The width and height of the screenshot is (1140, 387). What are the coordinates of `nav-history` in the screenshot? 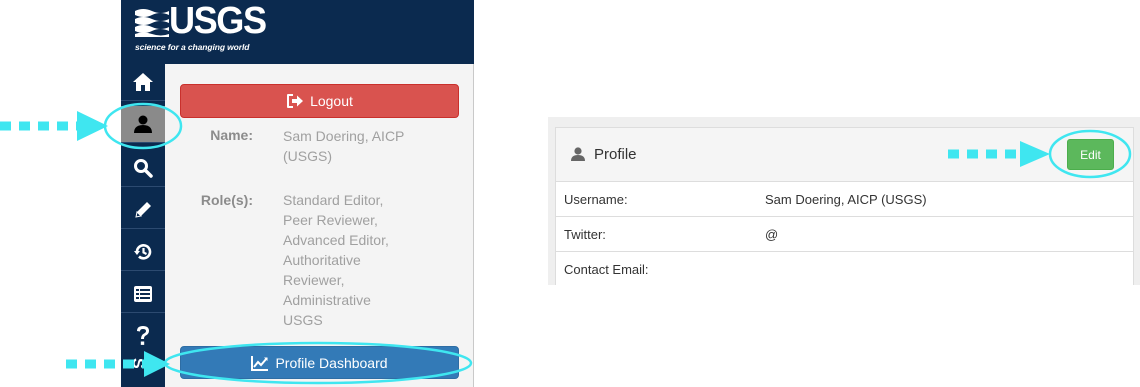 It's located at (143, 252).